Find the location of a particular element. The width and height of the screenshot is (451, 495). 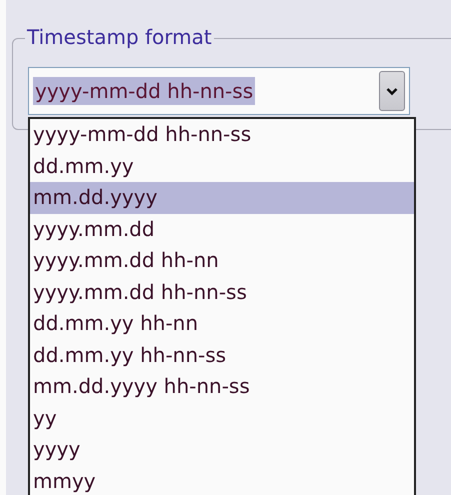

dropdown-option: yyyy.mm.dd is located at coordinates (222, 229).